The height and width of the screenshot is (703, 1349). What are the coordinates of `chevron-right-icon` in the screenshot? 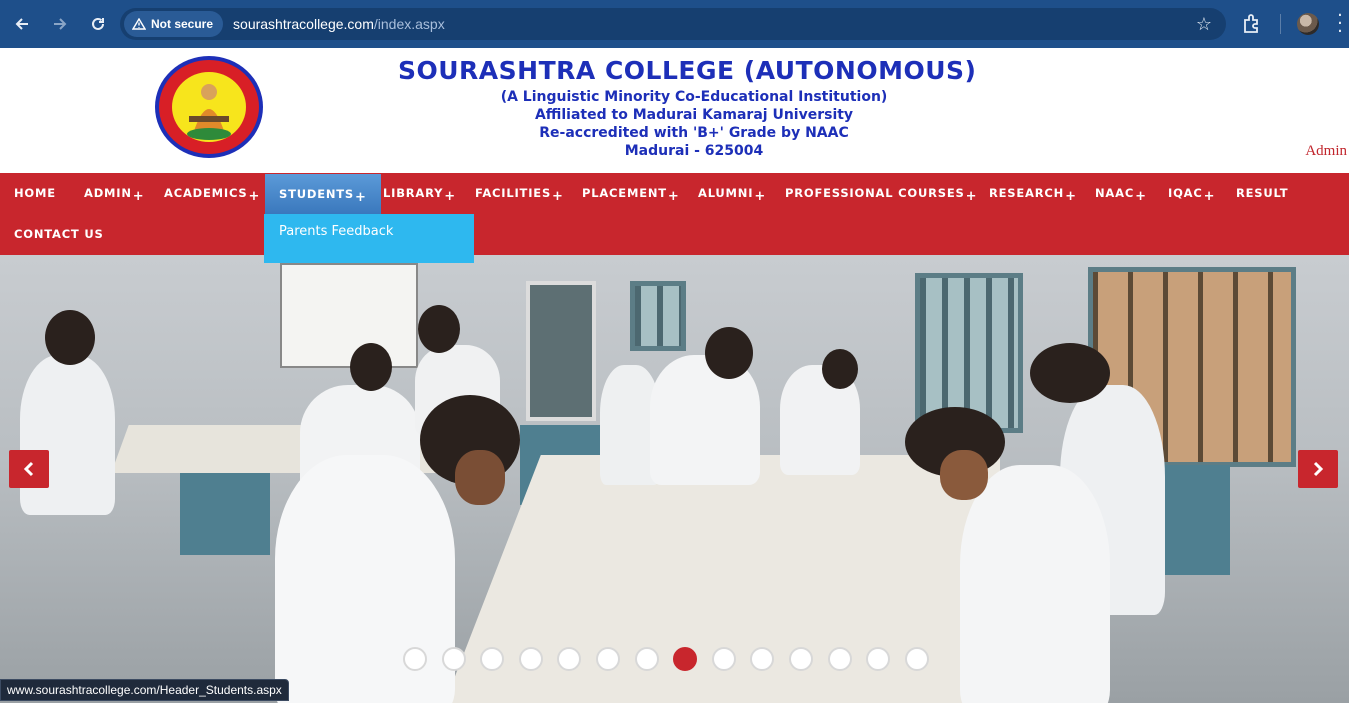 It's located at (1318, 469).